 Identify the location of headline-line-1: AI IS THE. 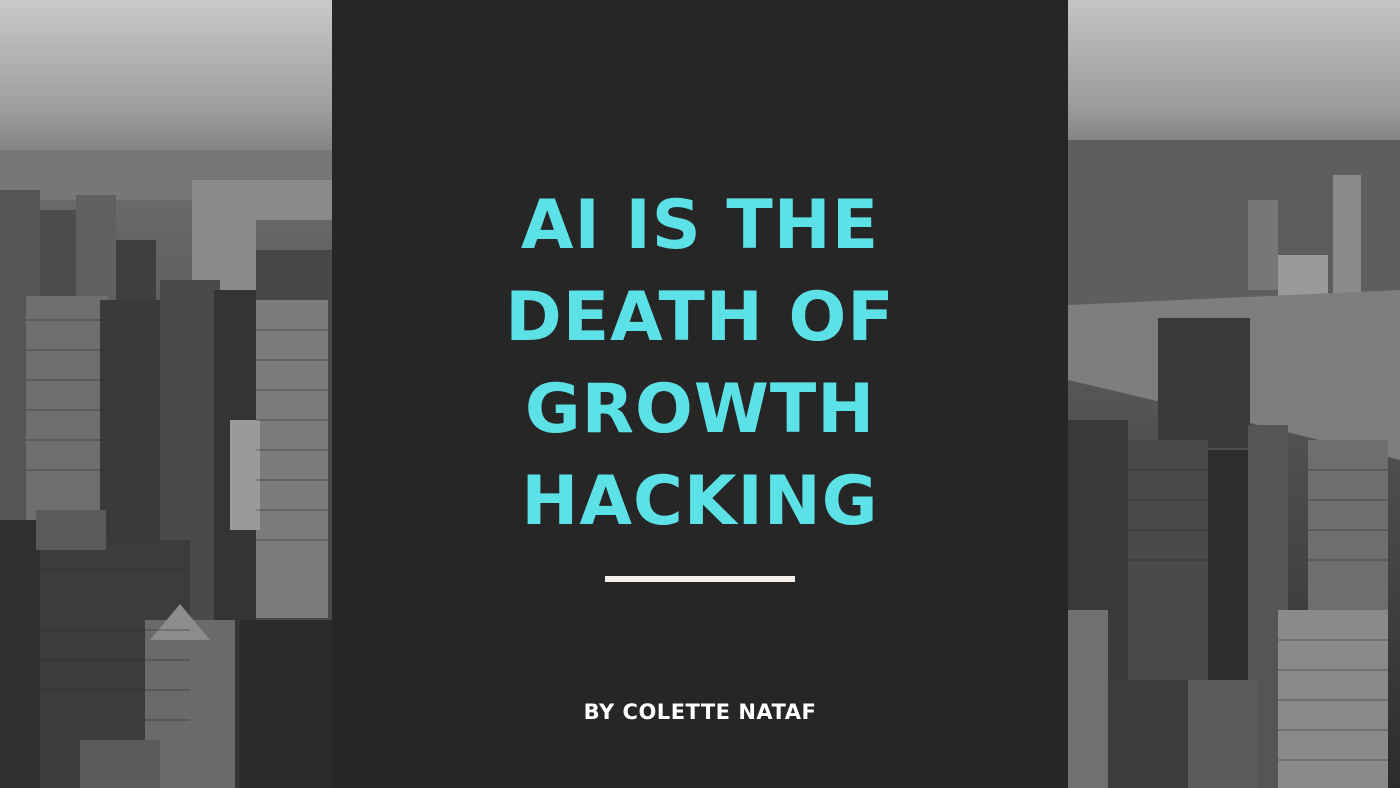
(700, 225).